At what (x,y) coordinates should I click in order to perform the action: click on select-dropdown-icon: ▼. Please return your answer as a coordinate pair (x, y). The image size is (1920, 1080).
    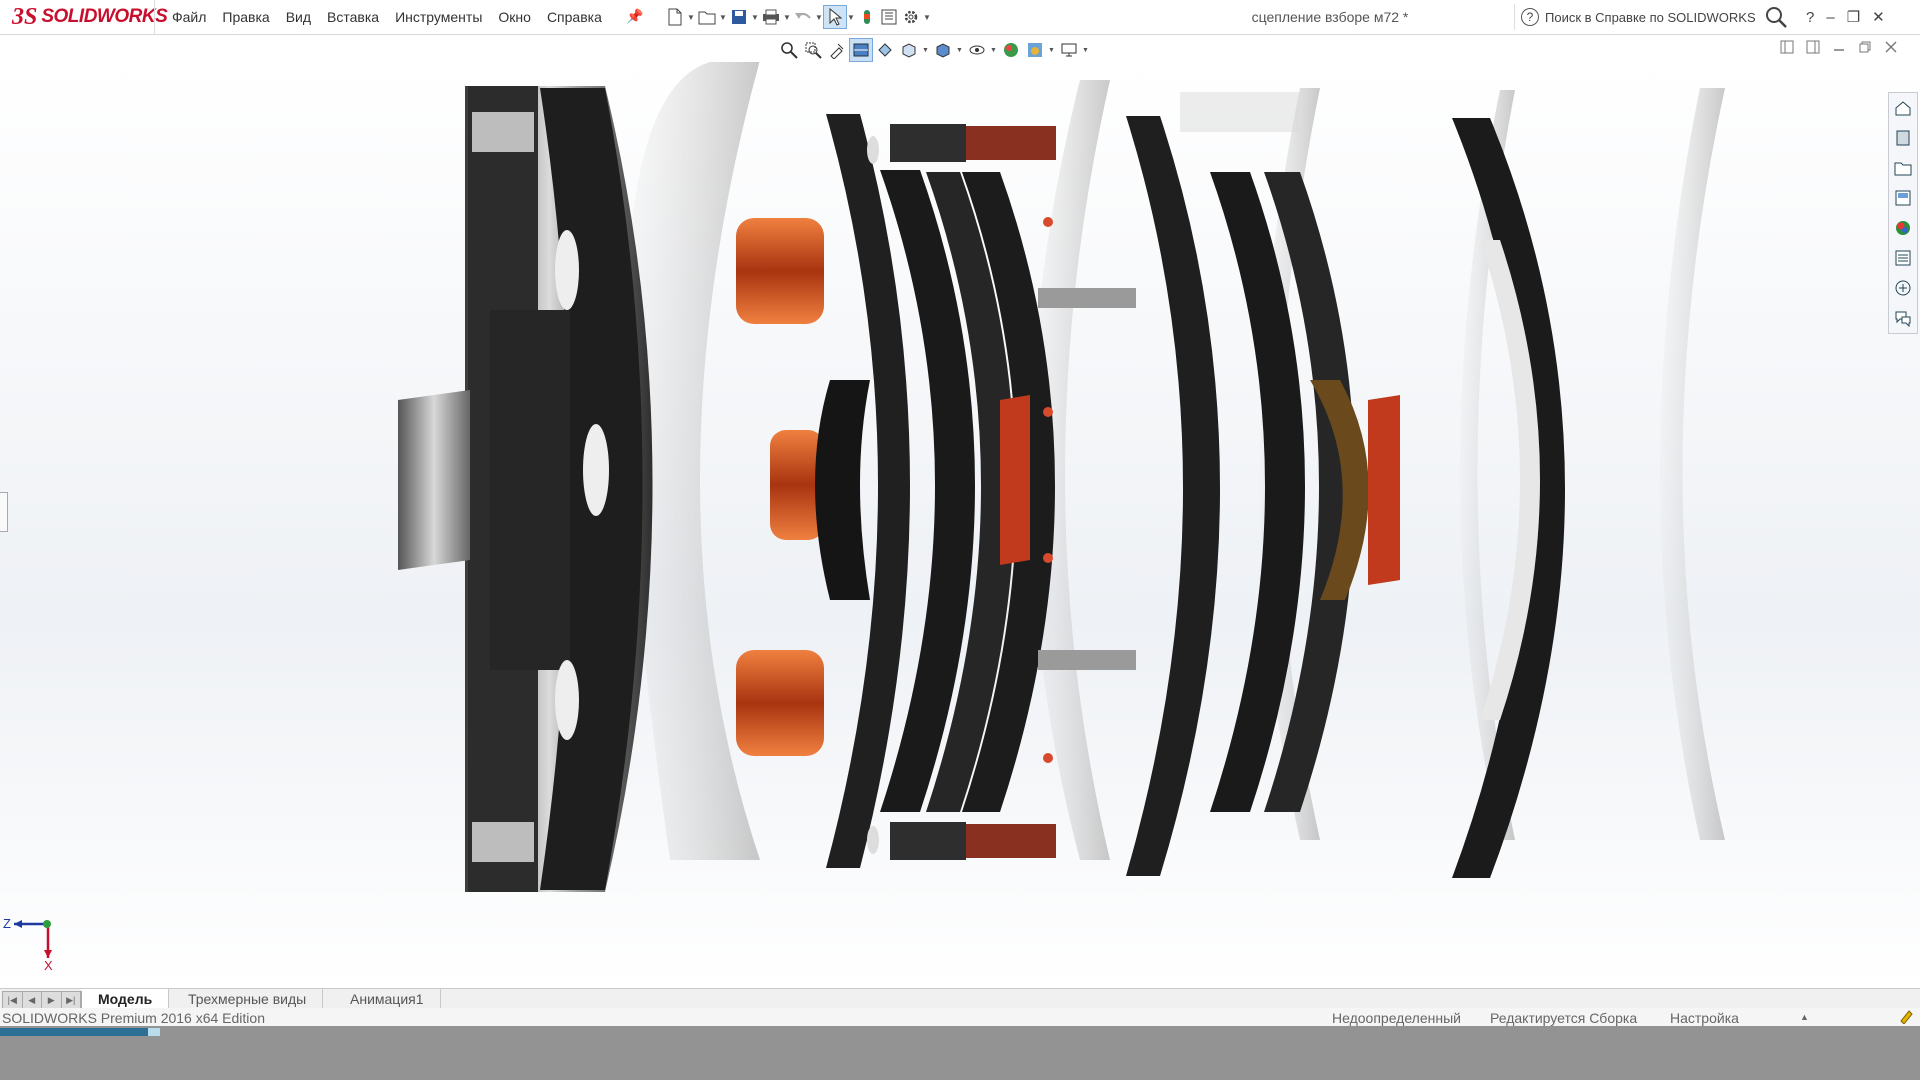
    Looking at the image, I should click on (851, 17).